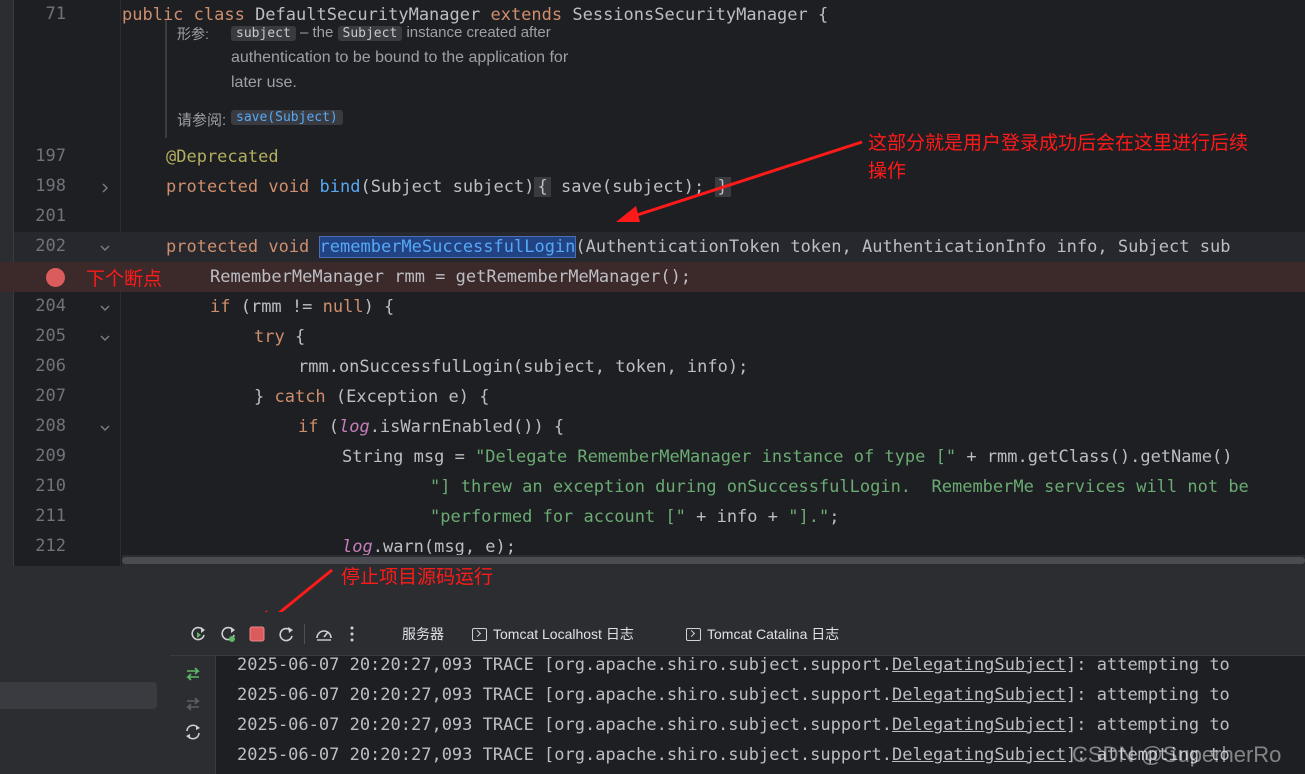 The height and width of the screenshot is (774, 1305). I want to click on tab-services: 服务器, so click(423, 634).